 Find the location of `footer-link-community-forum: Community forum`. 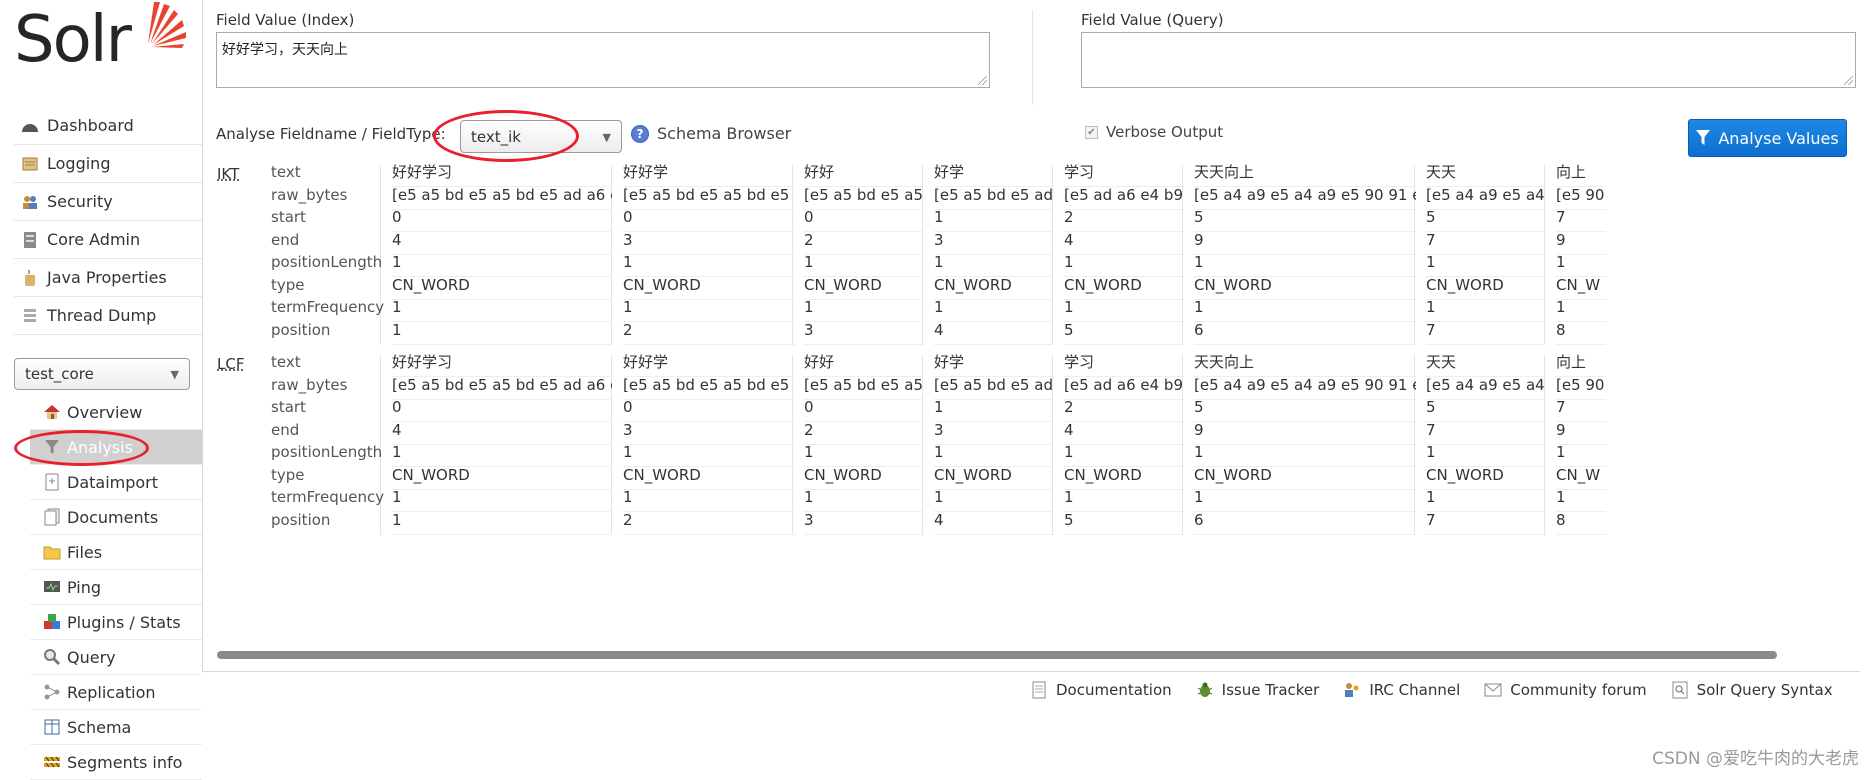

footer-link-community-forum: Community forum is located at coordinates (1565, 690).